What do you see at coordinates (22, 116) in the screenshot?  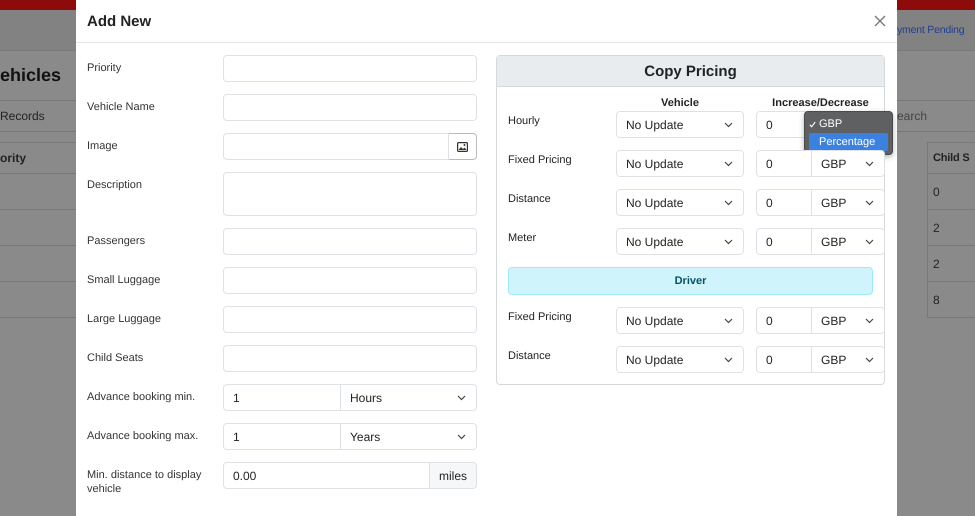 I see `records-label: Records` at bounding box center [22, 116].